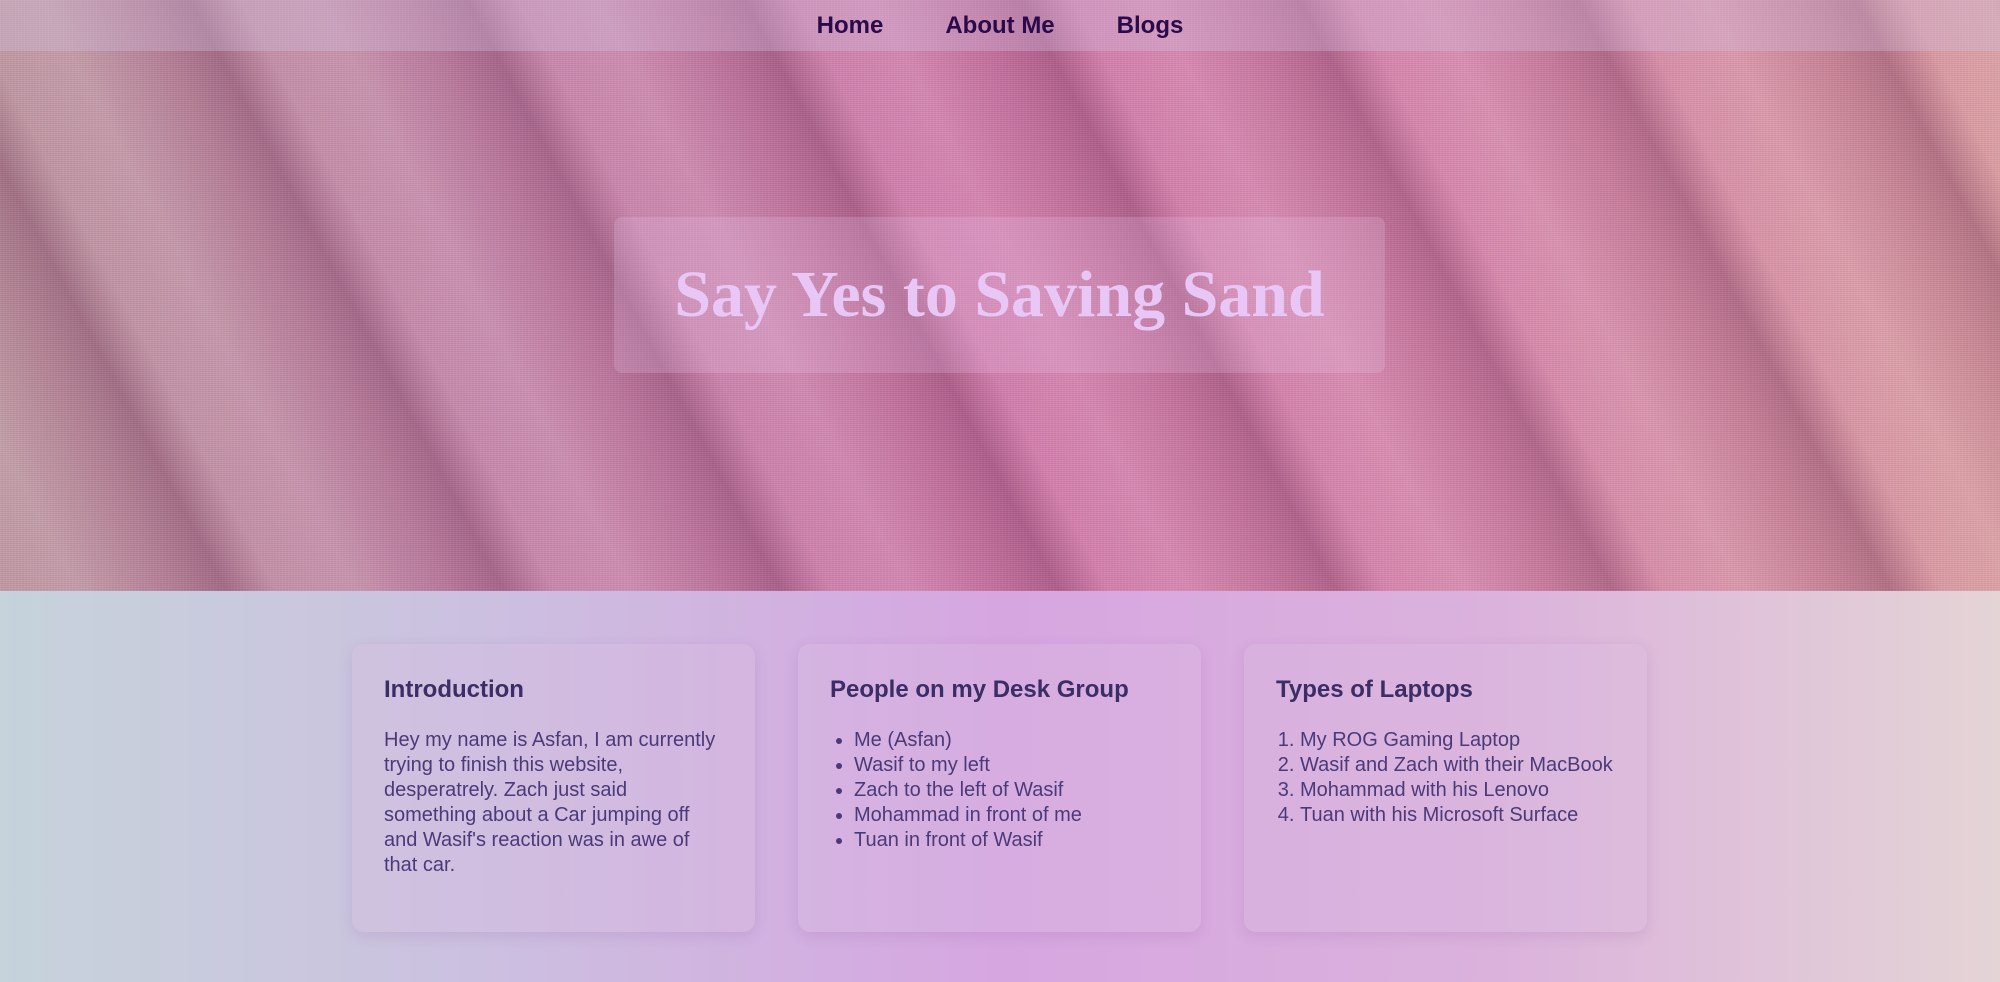  I want to click on hero-title: Say Yes to Saving Sand, so click(999, 294).